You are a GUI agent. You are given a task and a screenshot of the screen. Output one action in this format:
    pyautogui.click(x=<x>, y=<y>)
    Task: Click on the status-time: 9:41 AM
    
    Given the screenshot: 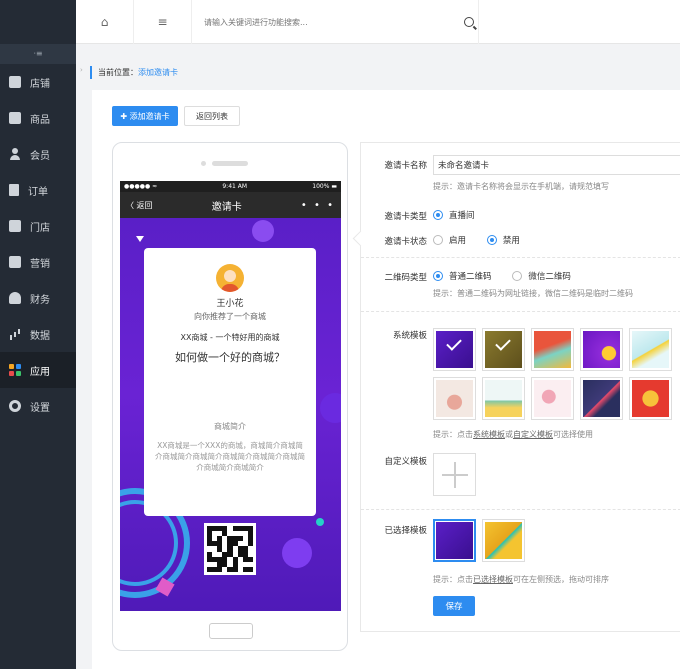 What is the action you would take?
    pyautogui.click(x=235, y=186)
    